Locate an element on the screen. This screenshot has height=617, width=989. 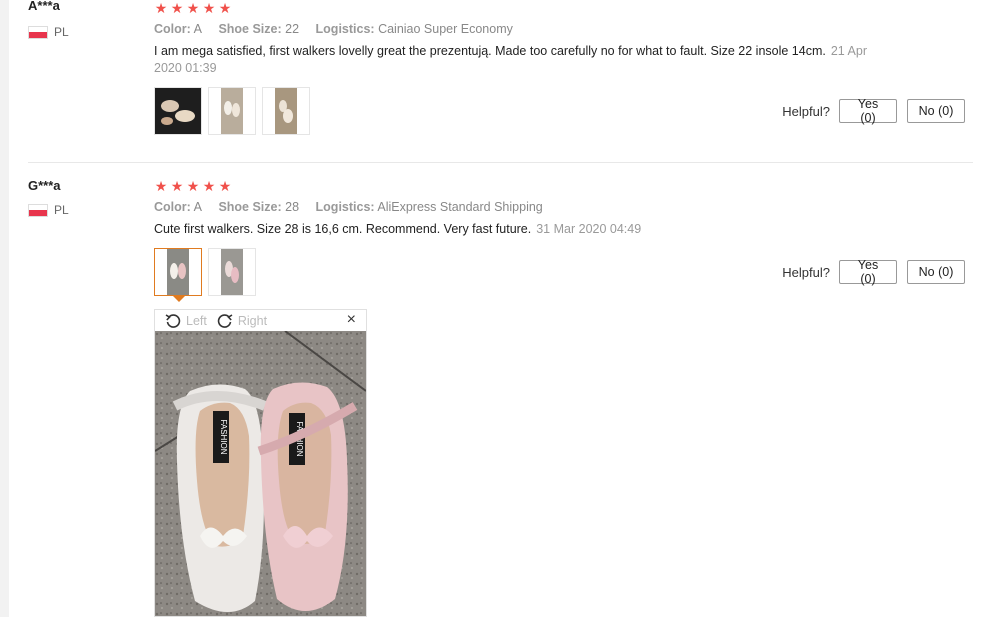
close-icon: × is located at coordinates (351, 320).